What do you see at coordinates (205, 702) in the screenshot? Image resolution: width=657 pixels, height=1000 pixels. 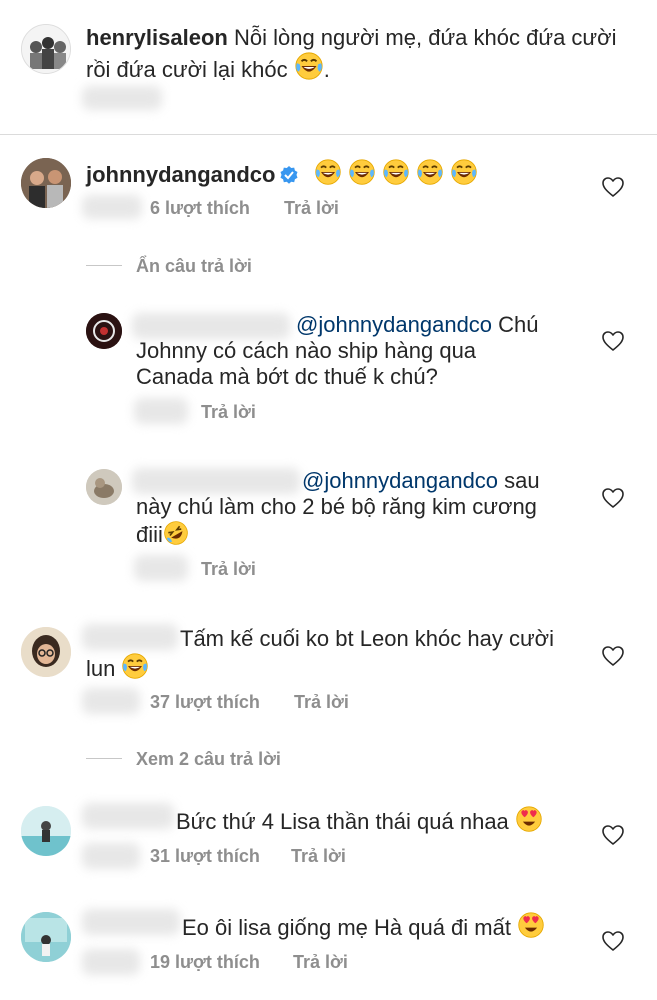 I see `like-count: 37 lượt thích` at bounding box center [205, 702].